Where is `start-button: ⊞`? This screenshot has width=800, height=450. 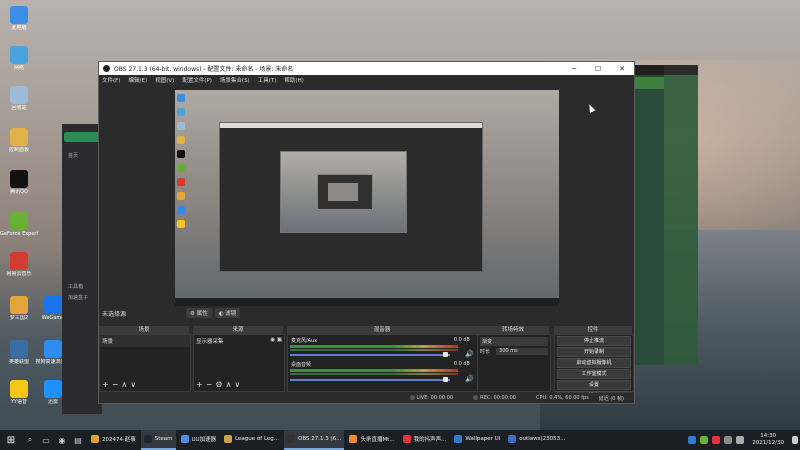
start-button: ⊞ is located at coordinates (11, 440).